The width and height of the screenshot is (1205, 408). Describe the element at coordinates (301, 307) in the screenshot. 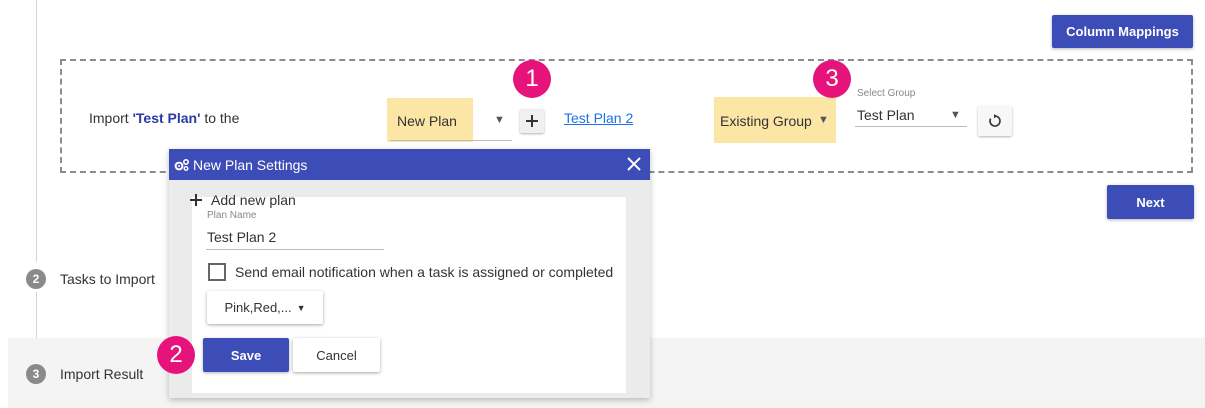

I see `caret-down-icon: ▼` at that location.